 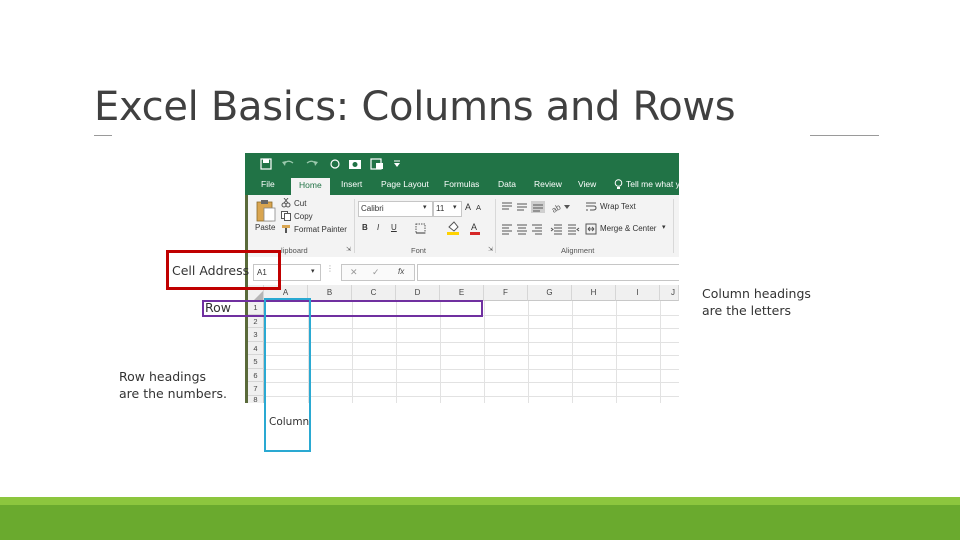 I want to click on enter-icon: ✓, so click(x=376, y=272).